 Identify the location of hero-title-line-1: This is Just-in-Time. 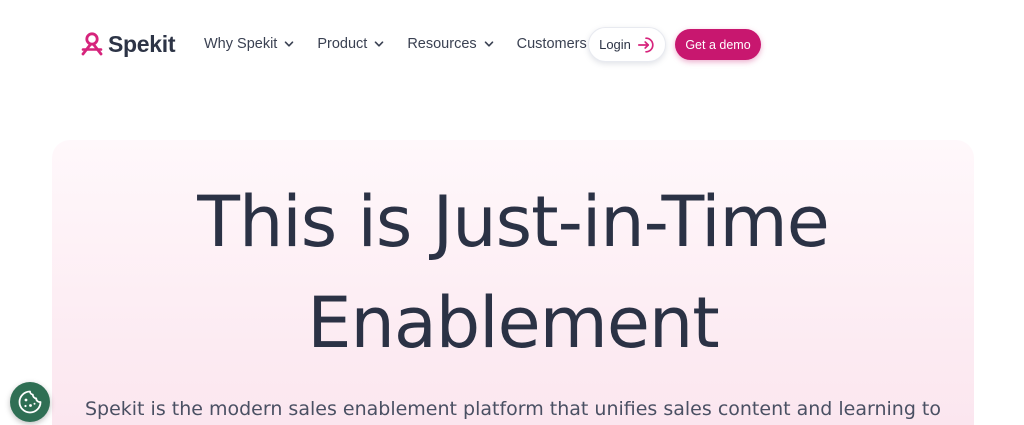
(513, 222).